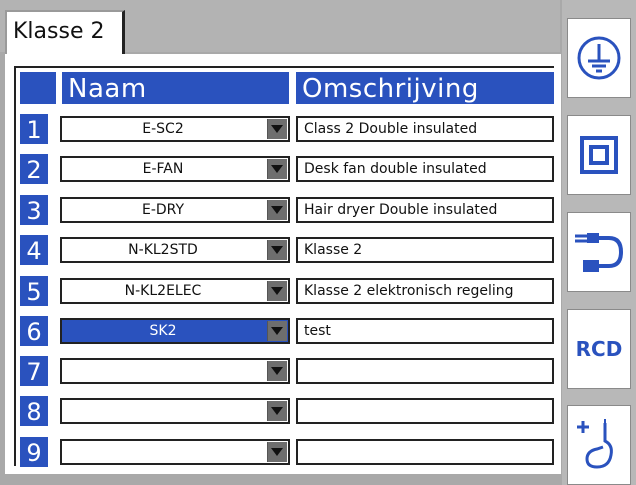 The height and width of the screenshot is (485, 636). Describe the element at coordinates (34, 250) in the screenshot. I see `row-number: 4` at that location.